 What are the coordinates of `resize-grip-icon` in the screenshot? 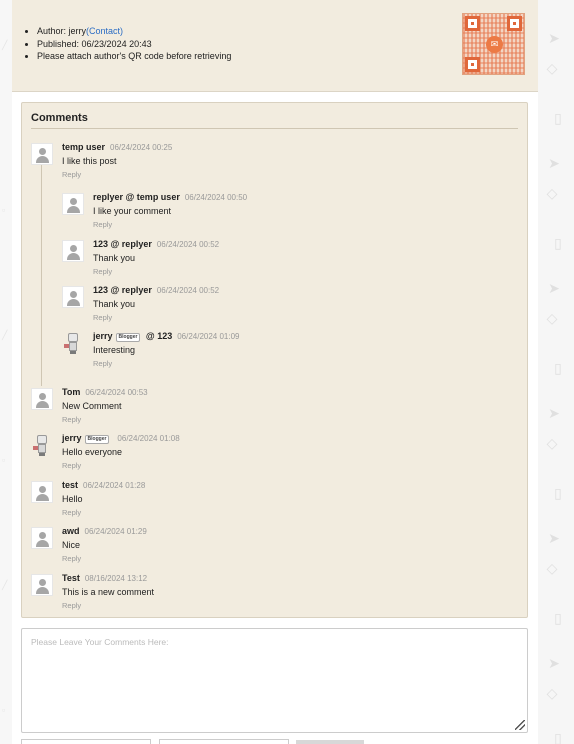 It's located at (520, 725).